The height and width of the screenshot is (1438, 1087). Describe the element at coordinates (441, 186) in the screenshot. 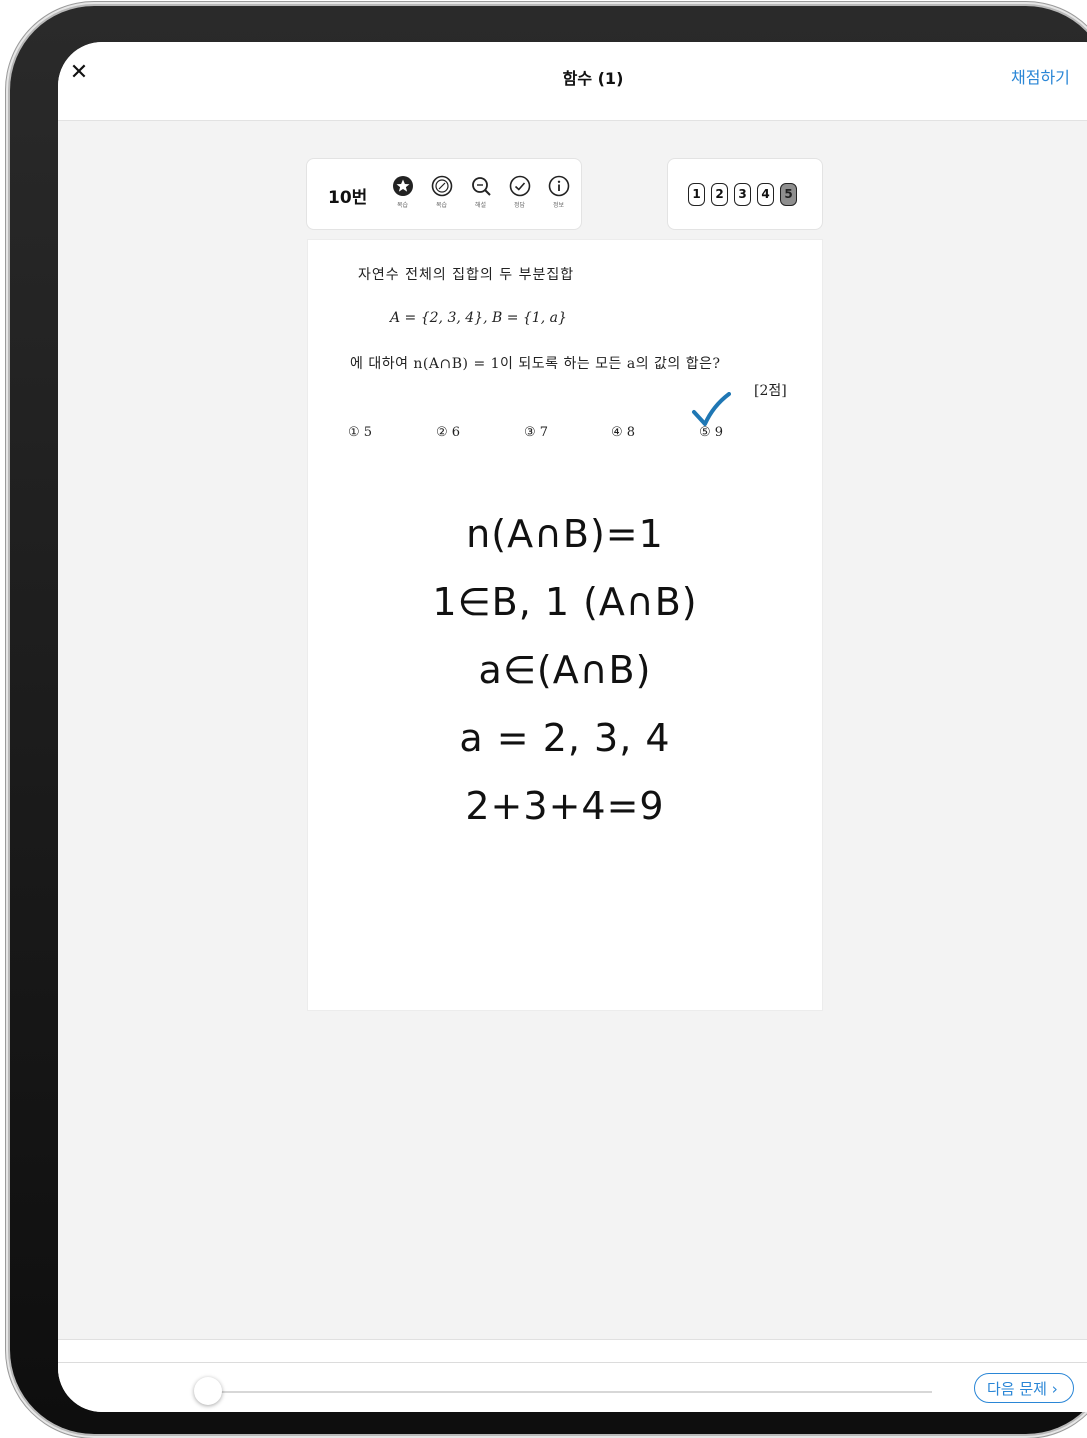

I see `percent-icon` at that location.